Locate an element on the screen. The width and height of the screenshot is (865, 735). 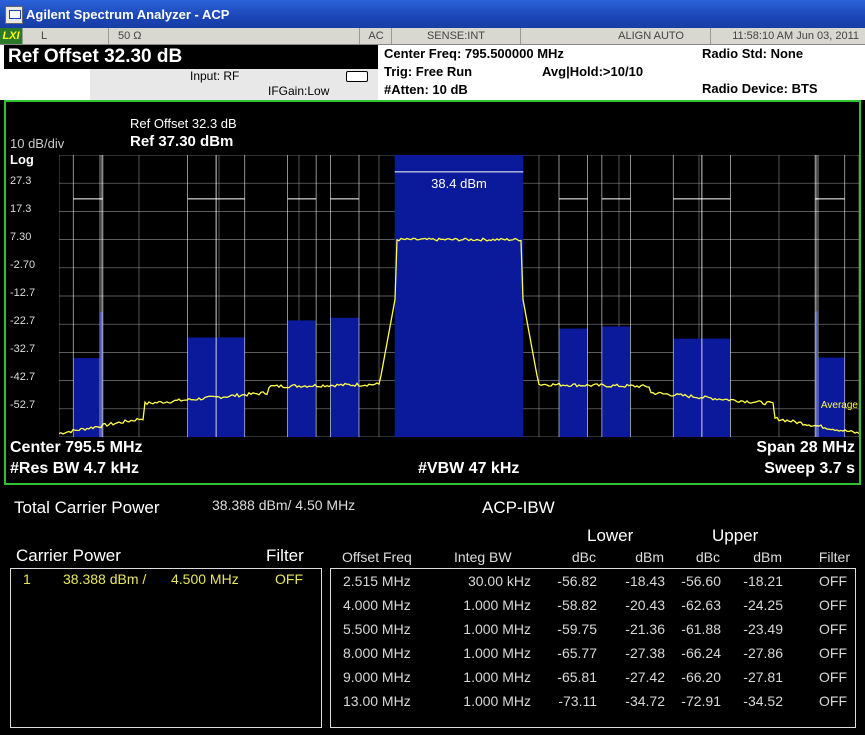
y-tick-label: 17.3 is located at coordinates (21, 209).